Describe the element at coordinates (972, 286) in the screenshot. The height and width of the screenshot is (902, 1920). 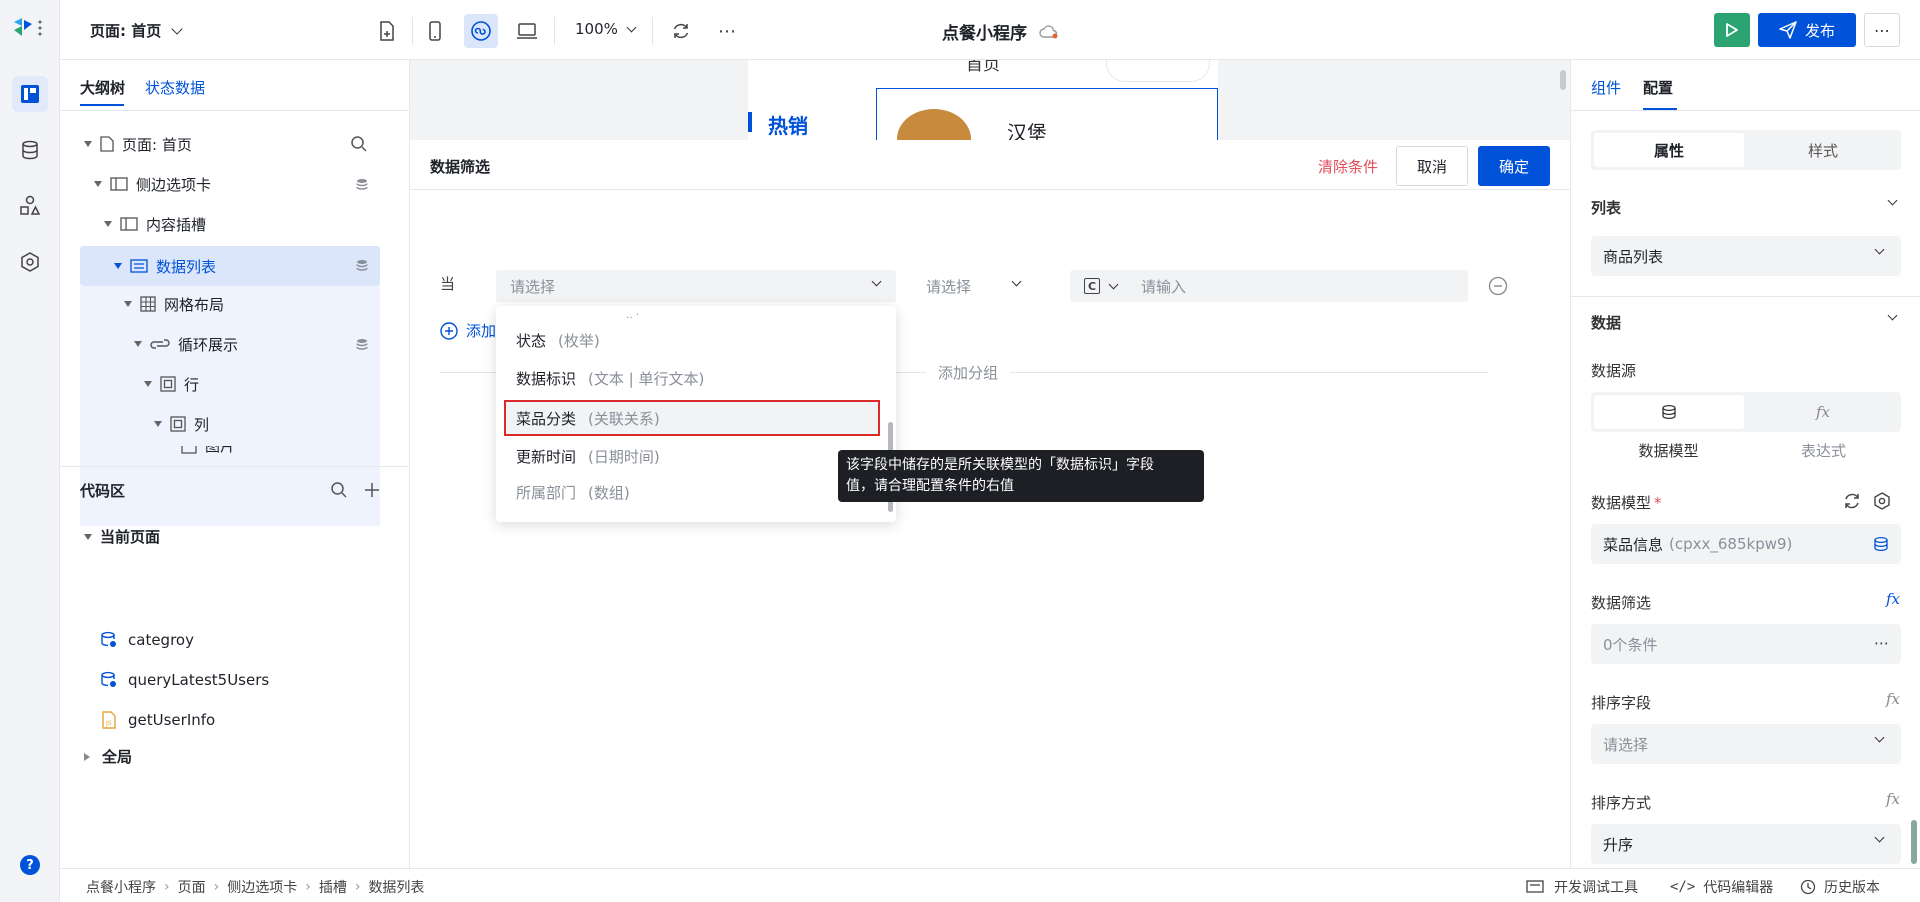
I see `operator-select: 请选择` at that location.